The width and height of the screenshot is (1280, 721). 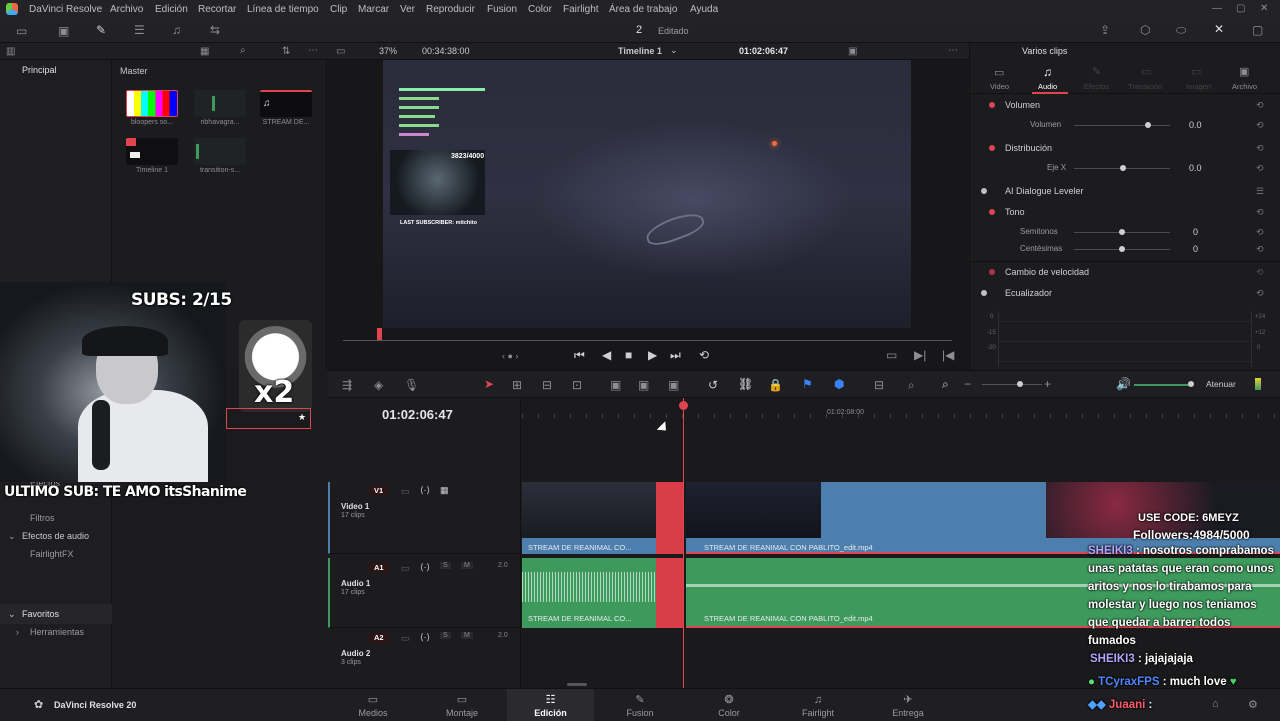 What do you see at coordinates (379, 490) in the screenshot?
I see `track-id-v1: V1` at bounding box center [379, 490].